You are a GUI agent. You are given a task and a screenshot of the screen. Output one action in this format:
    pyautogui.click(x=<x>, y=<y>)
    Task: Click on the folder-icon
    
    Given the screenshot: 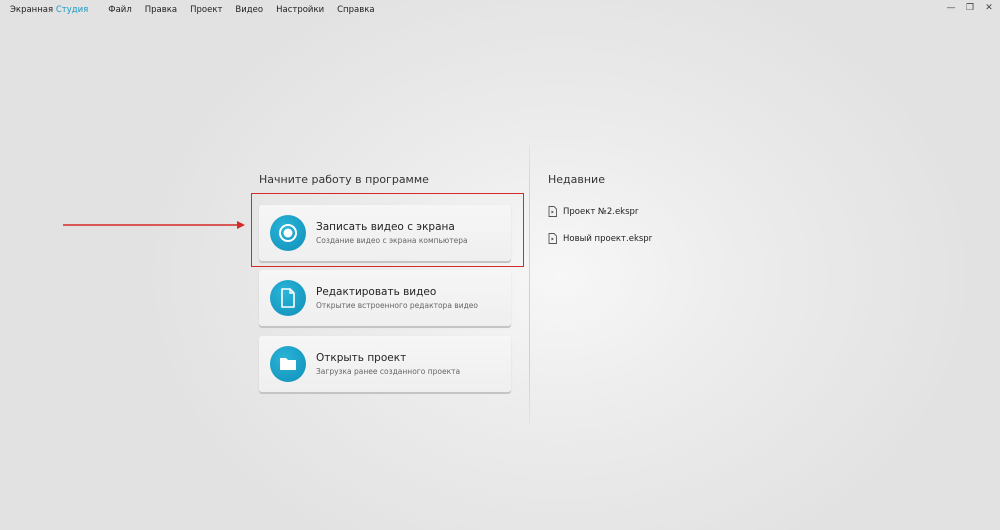 What is the action you would take?
    pyautogui.click(x=288, y=364)
    